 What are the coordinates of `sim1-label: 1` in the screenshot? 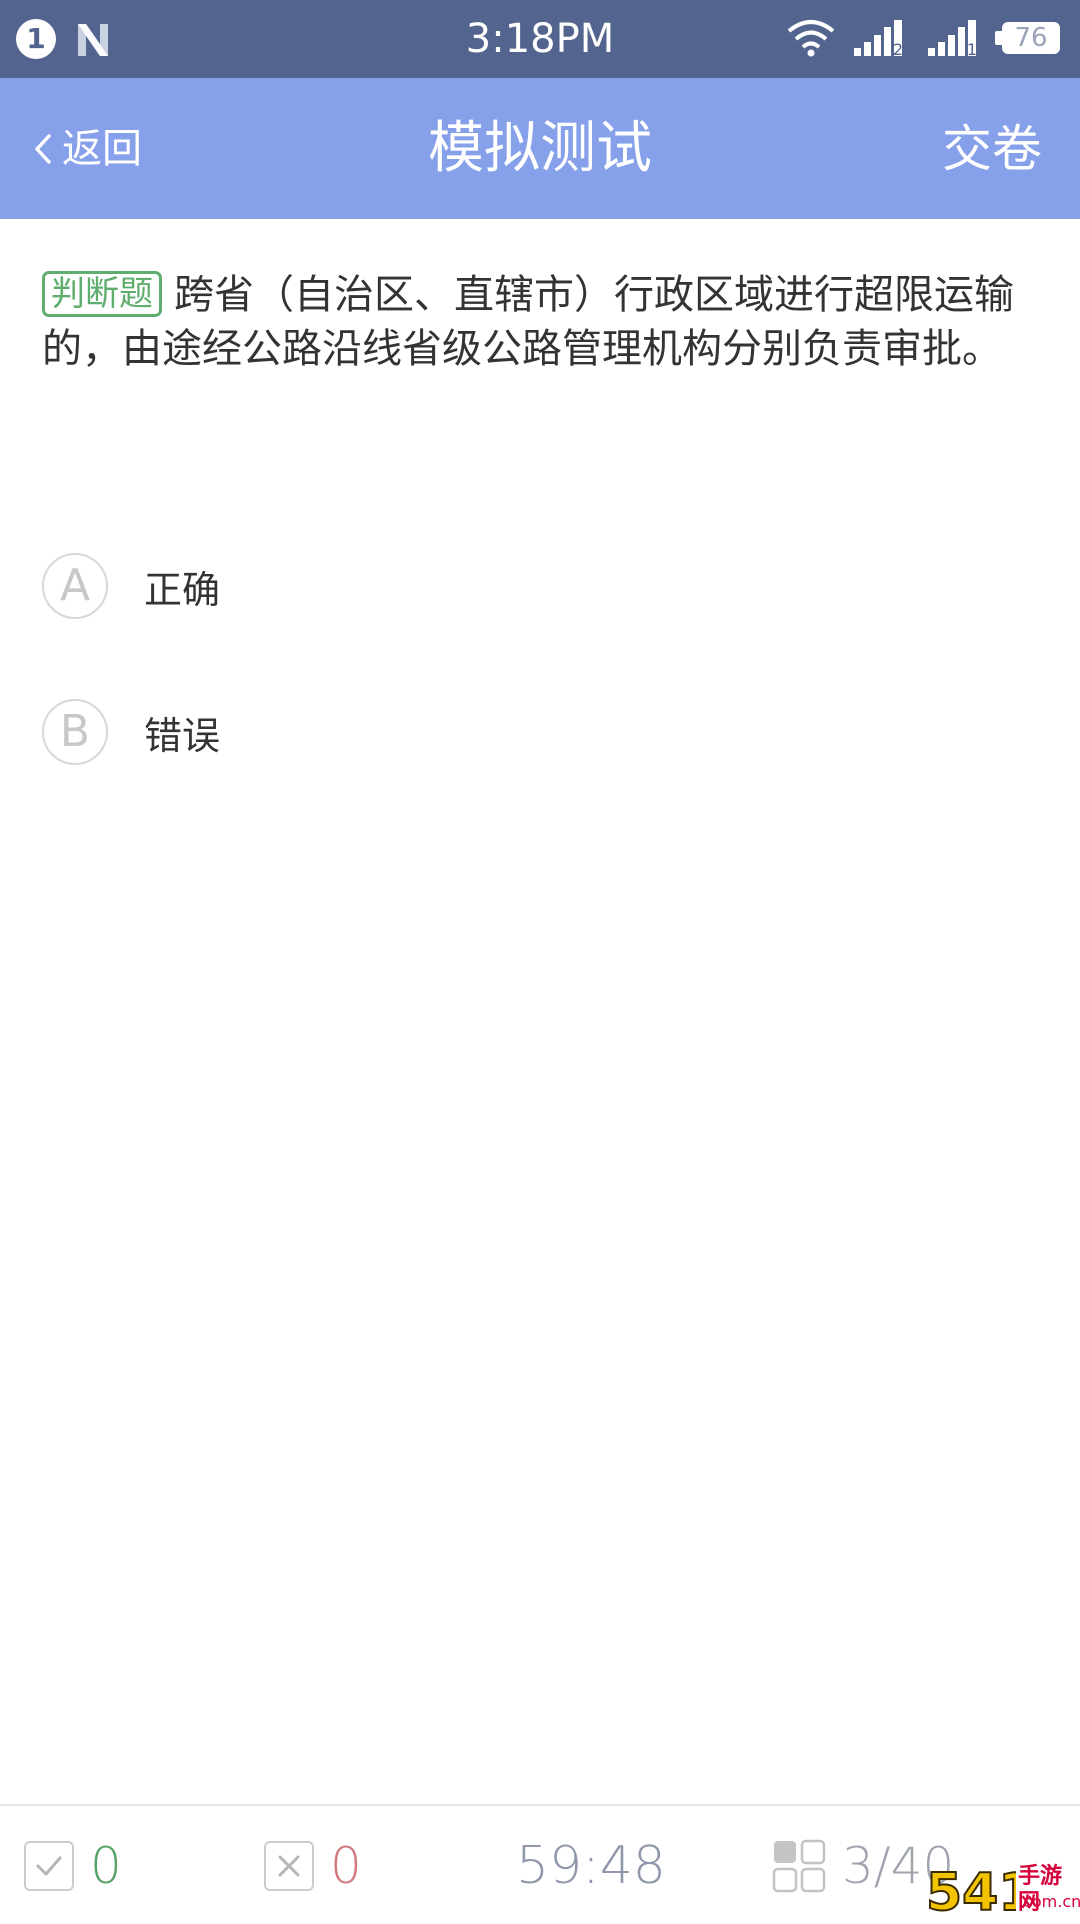 It's located at (972, 49).